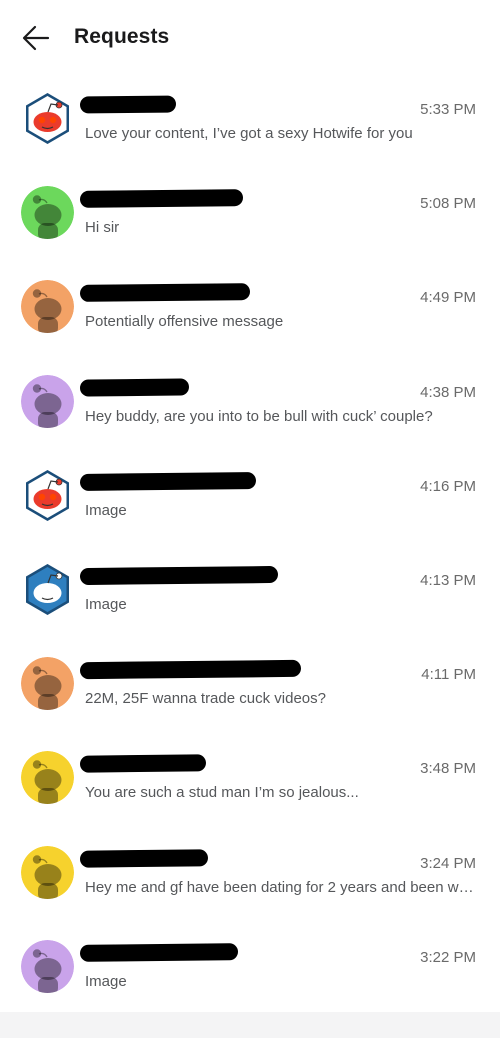 This screenshot has width=500, height=1038. I want to click on timestamp: 5:33 PM, so click(448, 109).